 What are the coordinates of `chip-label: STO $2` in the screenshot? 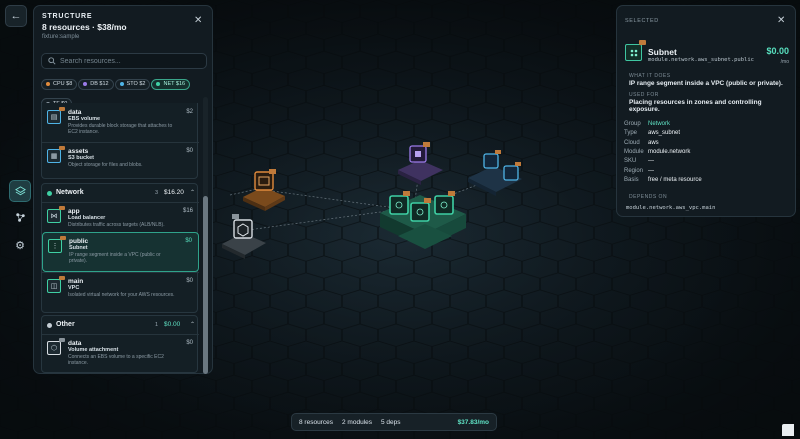 It's located at (136, 84).